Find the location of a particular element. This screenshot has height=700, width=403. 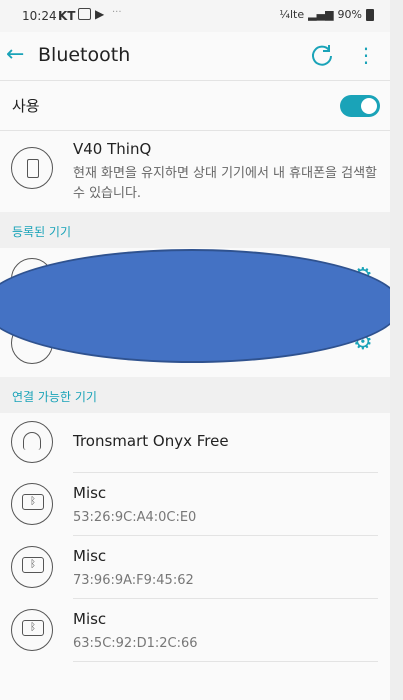

battery-icon is located at coordinates (370, 14).